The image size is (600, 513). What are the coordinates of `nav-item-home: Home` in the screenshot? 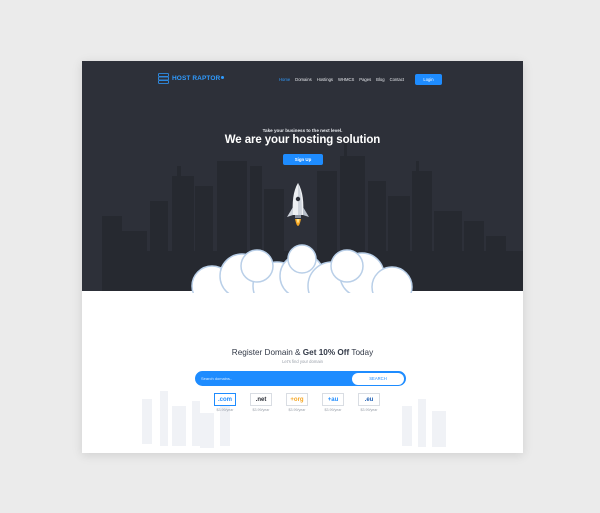 It's located at (284, 79).